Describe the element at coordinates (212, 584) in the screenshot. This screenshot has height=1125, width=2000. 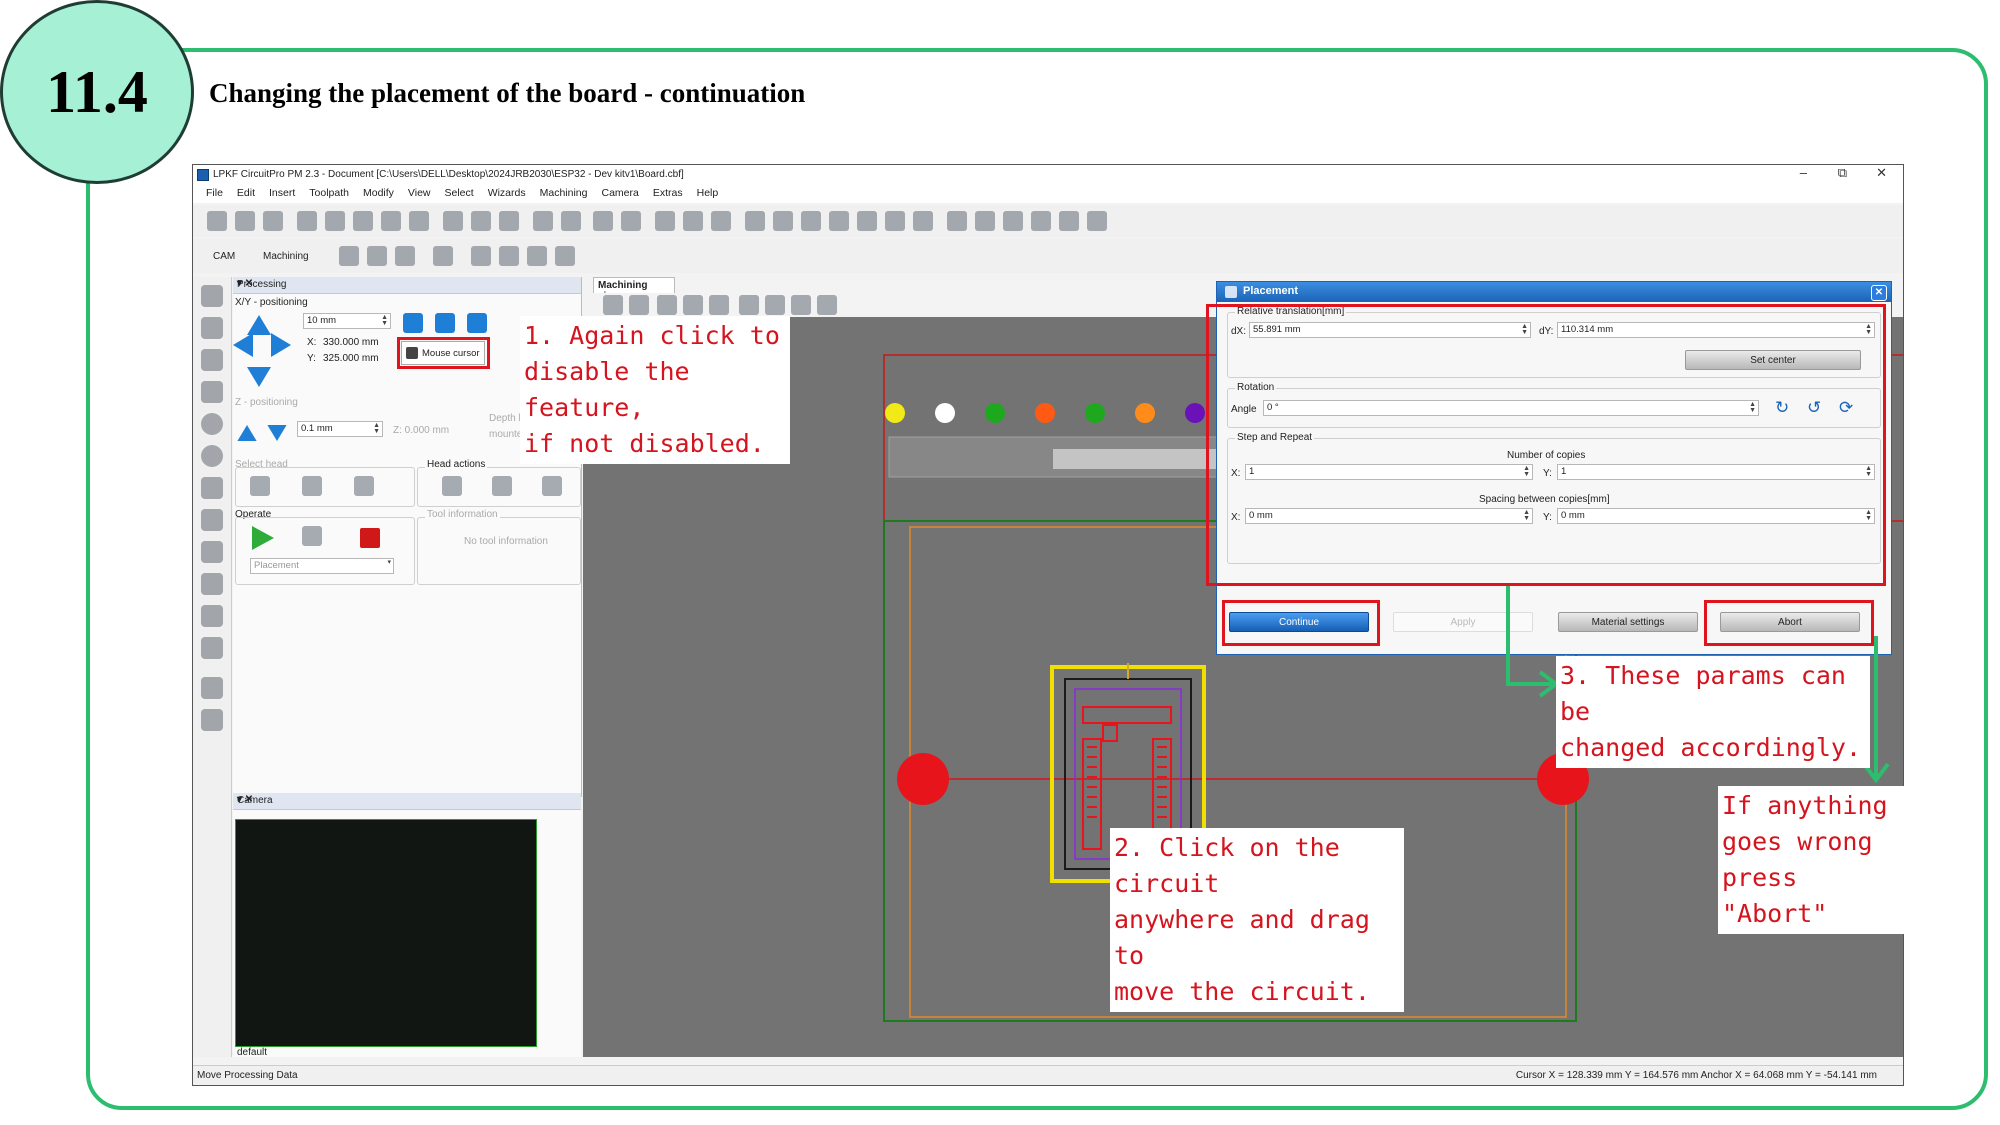
I see `shape-tool-icon` at that location.